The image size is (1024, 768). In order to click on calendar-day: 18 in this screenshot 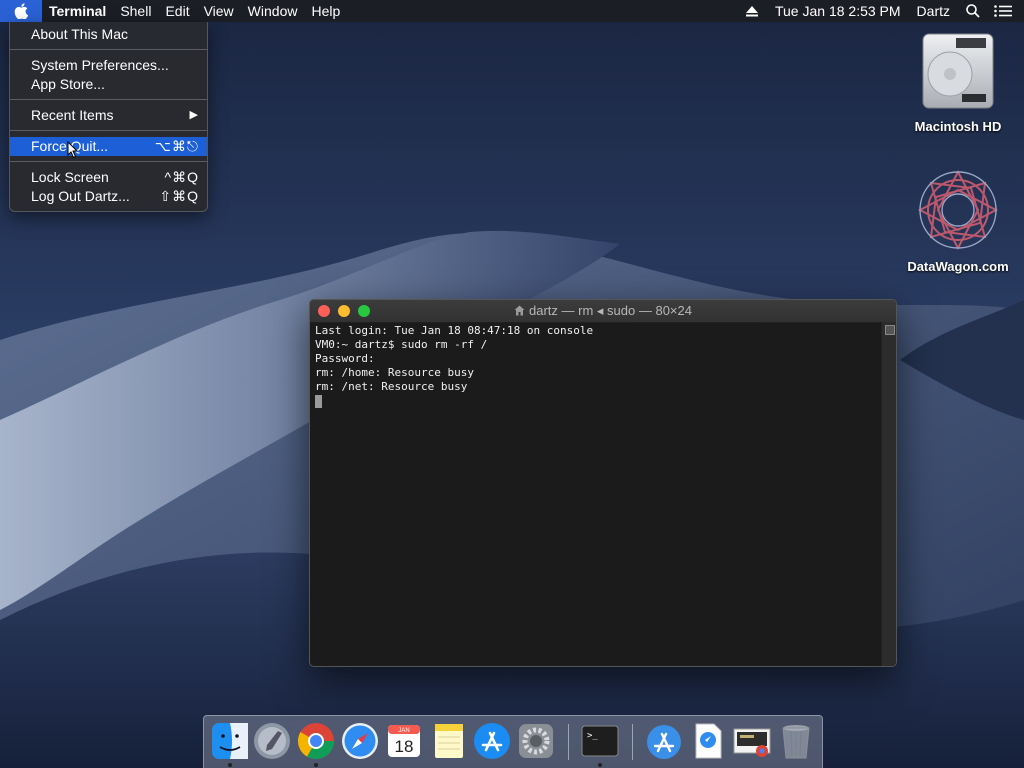, I will do `click(404, 746)`.